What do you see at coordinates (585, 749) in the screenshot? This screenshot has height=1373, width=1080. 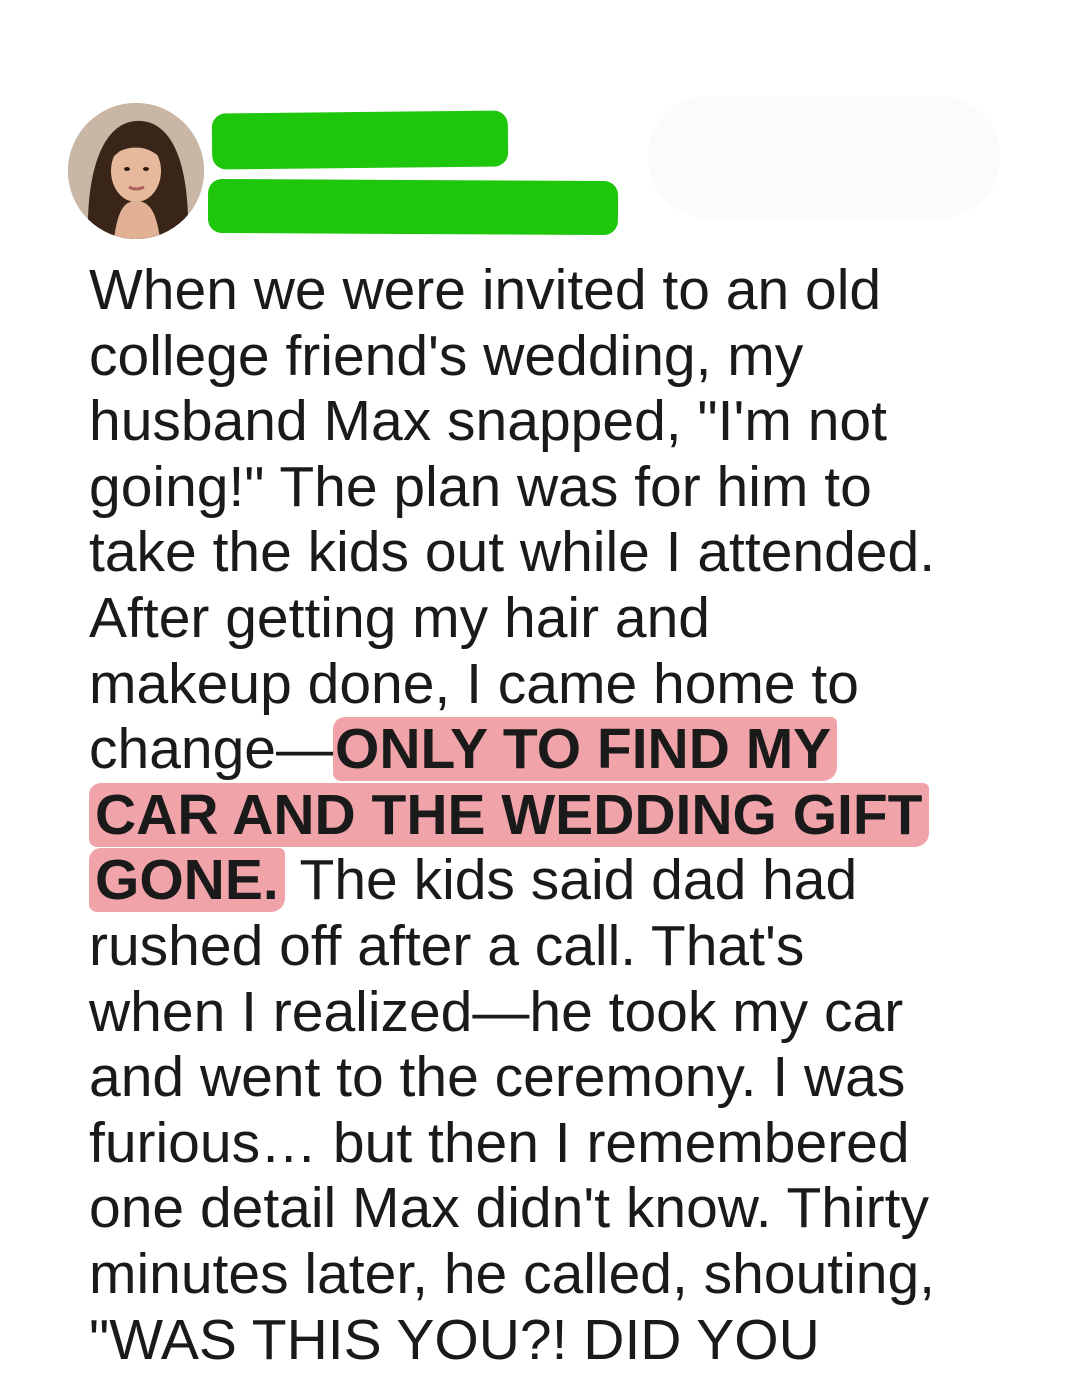 I see `highlighted-text: ONLY TO FIND MY` at bounding box center [585, 749].